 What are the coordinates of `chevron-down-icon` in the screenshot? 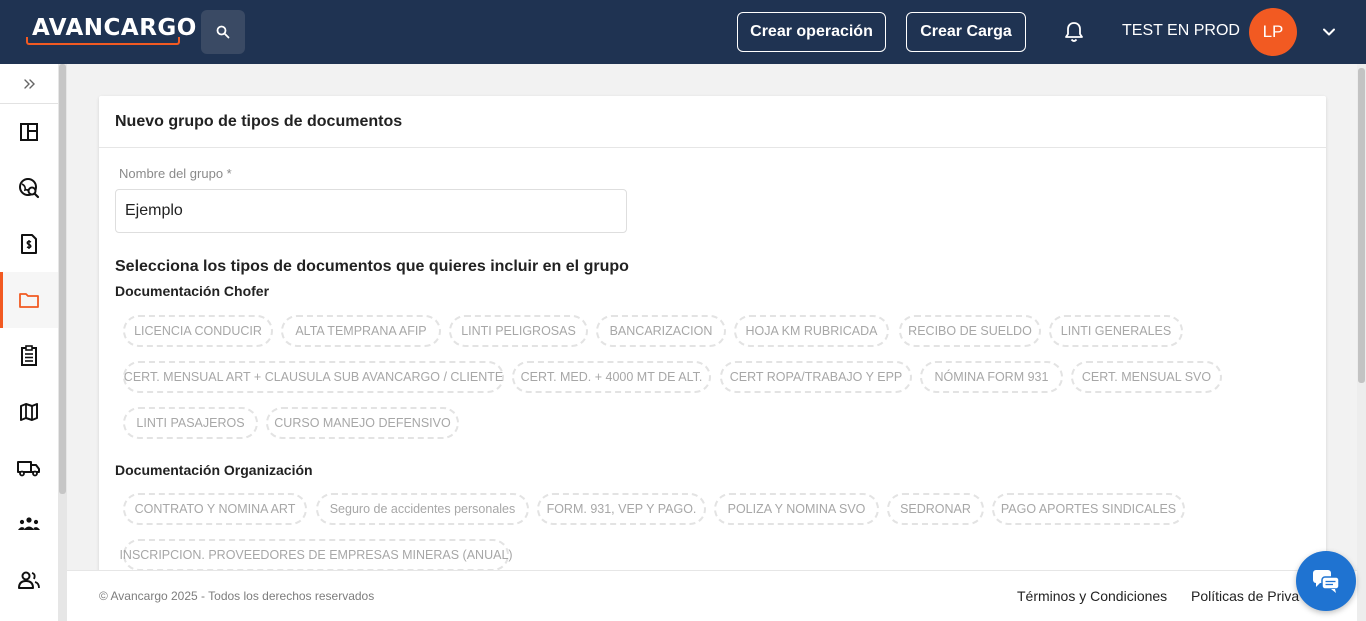 It's located at (1329, 32).